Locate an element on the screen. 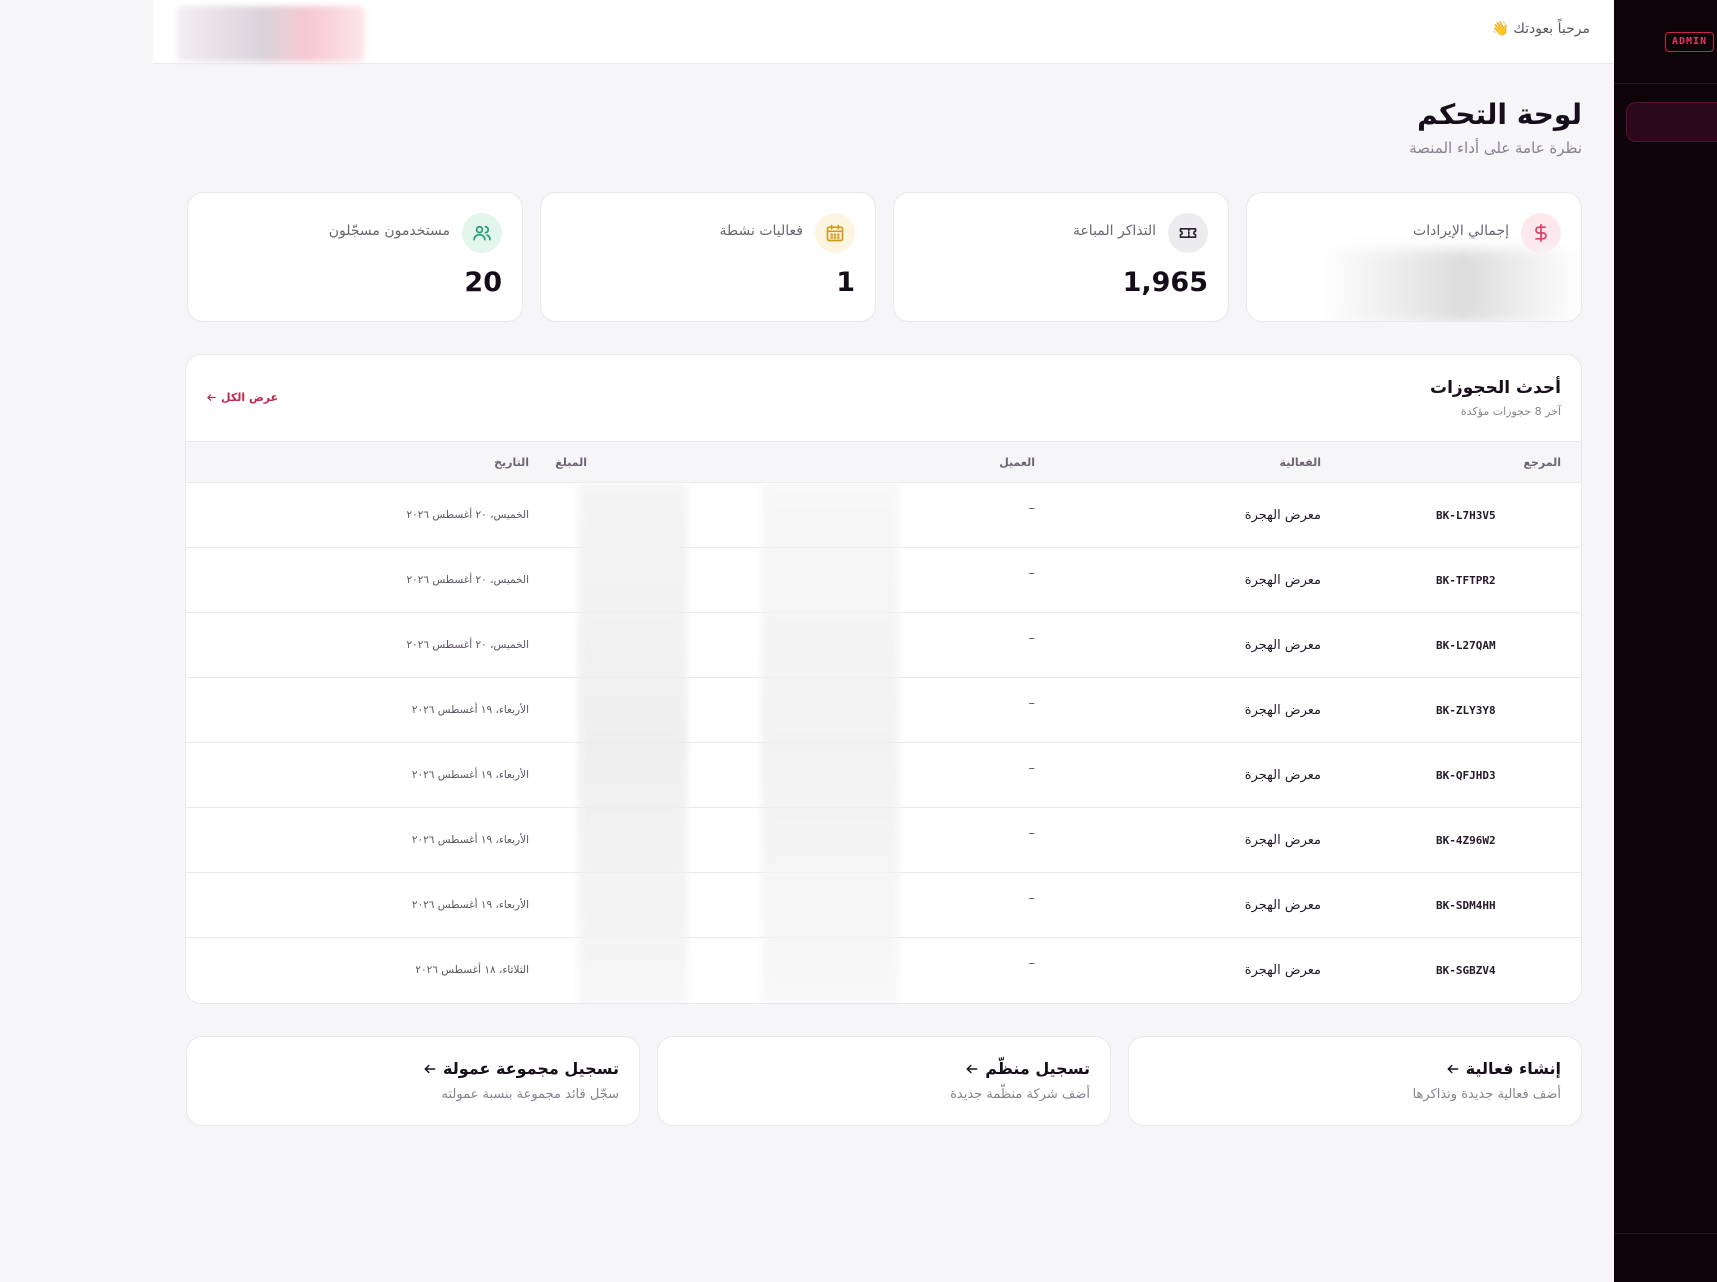 This screenshot has width=1717, height=1282. column-header-event: الفعالية is located at coordinates (1193, 462).